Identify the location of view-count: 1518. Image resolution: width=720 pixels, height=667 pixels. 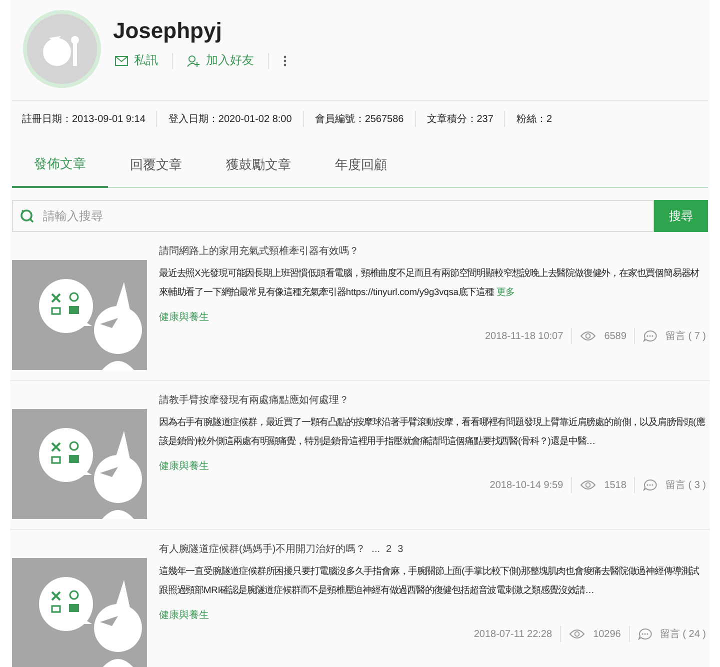
(615, 485).